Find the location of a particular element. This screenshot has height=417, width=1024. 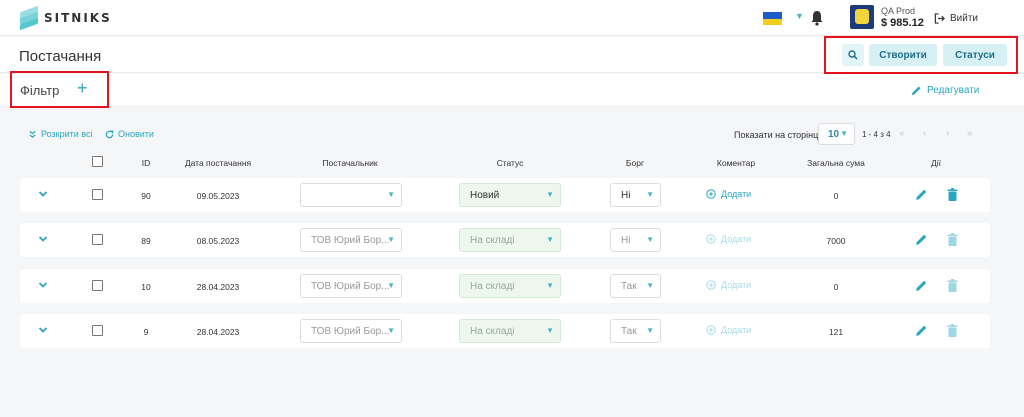

filter-label: Фільтр is located at coordinates (40, 90).